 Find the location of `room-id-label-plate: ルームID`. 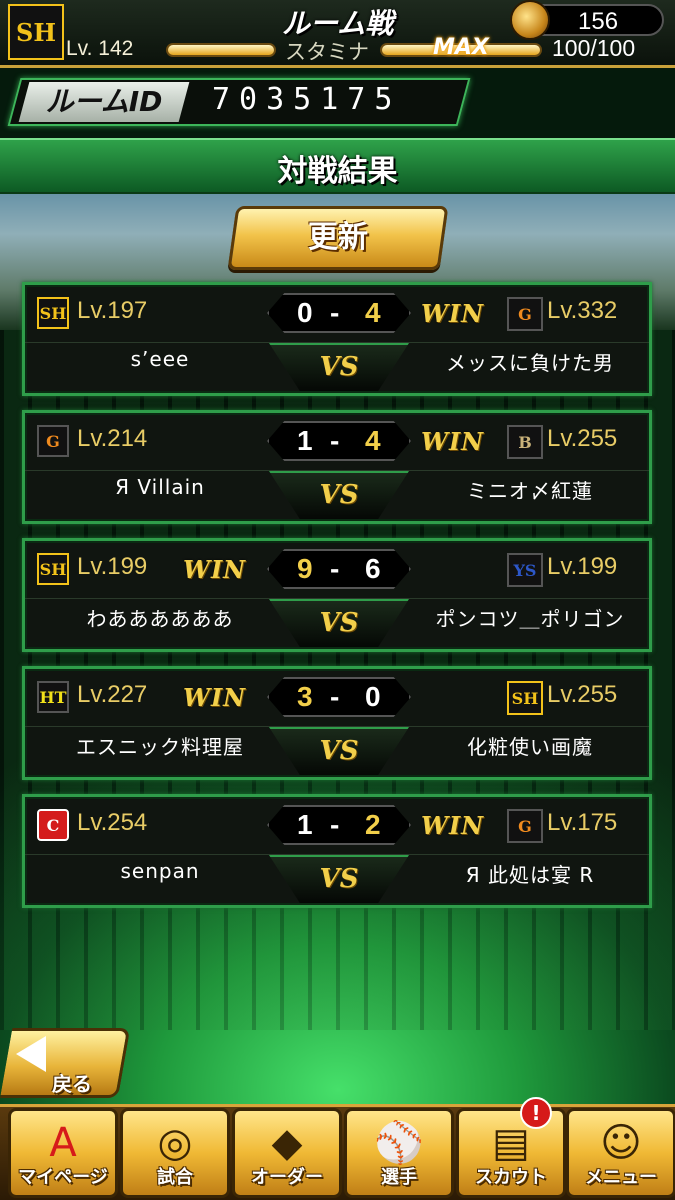

room-id-label-plate: ルームID is located at coordinates (104, 102).